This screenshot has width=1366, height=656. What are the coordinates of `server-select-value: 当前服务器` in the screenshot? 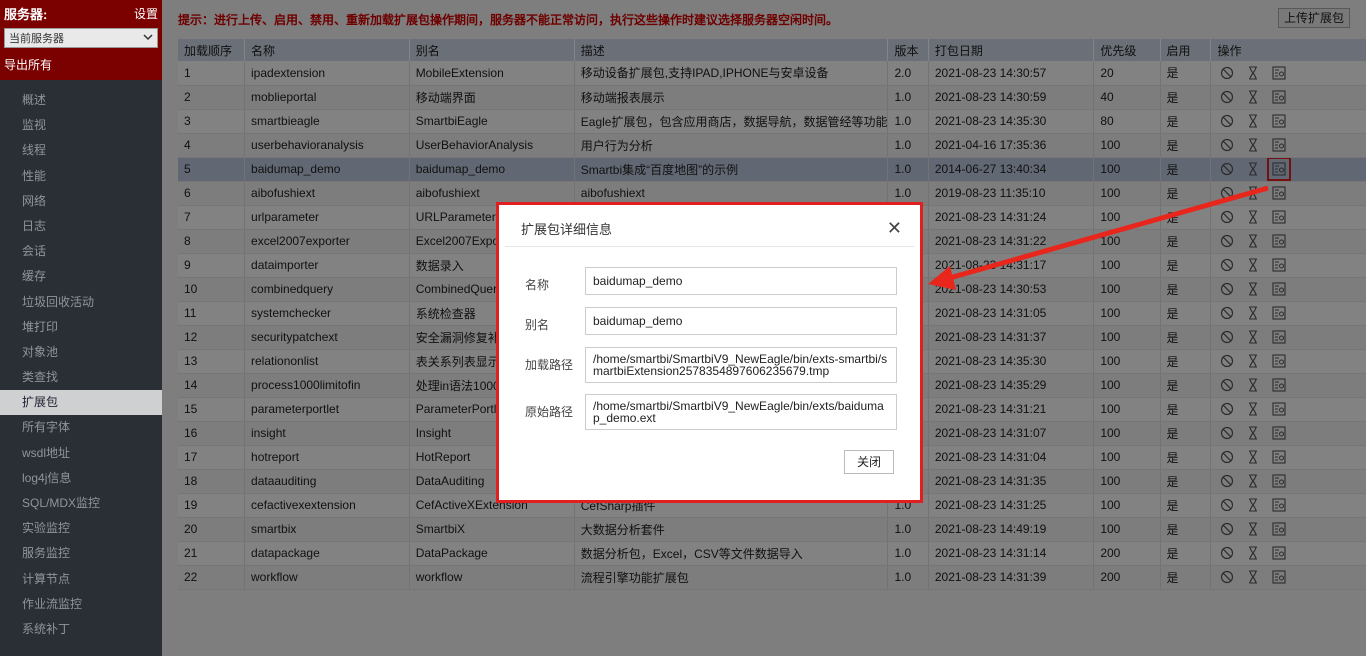 It's located at (36, 39).